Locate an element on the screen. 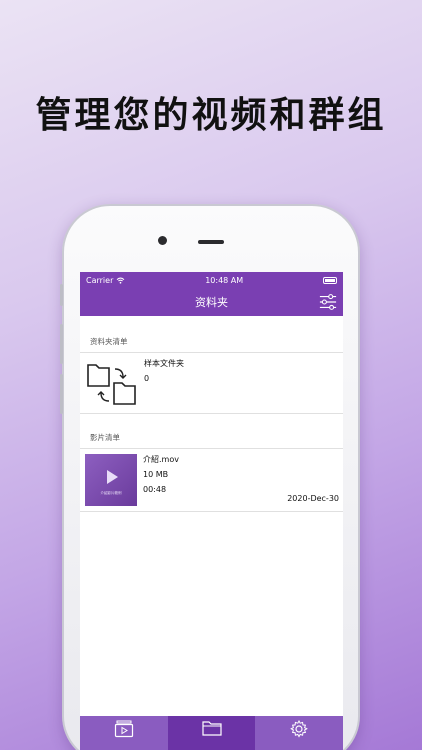 The width and height of the screenshot is (422, 750). tab-bar is located at coordinates (211, 733).